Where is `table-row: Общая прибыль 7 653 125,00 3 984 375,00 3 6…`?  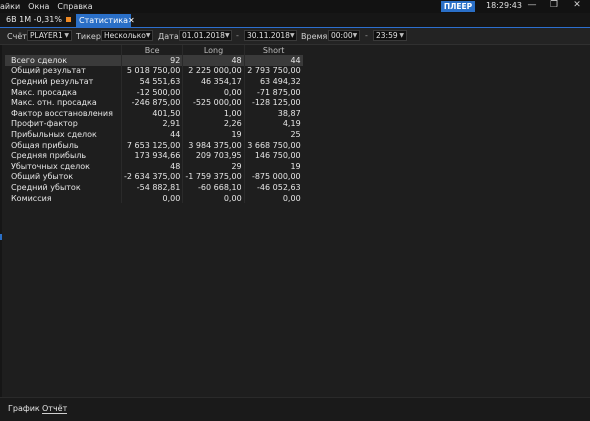 table-row: Общая прибыль 7 653 125,00 3 984 375,00 3 6… is located at coordinates (154, 145).